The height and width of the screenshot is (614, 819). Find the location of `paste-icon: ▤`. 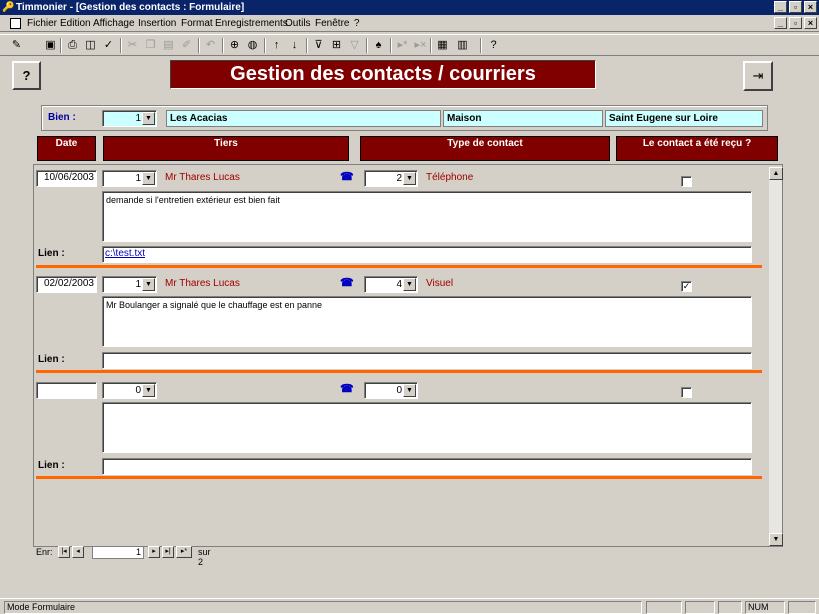

paste-icon: ▤ is located at coordinates (168, 45).